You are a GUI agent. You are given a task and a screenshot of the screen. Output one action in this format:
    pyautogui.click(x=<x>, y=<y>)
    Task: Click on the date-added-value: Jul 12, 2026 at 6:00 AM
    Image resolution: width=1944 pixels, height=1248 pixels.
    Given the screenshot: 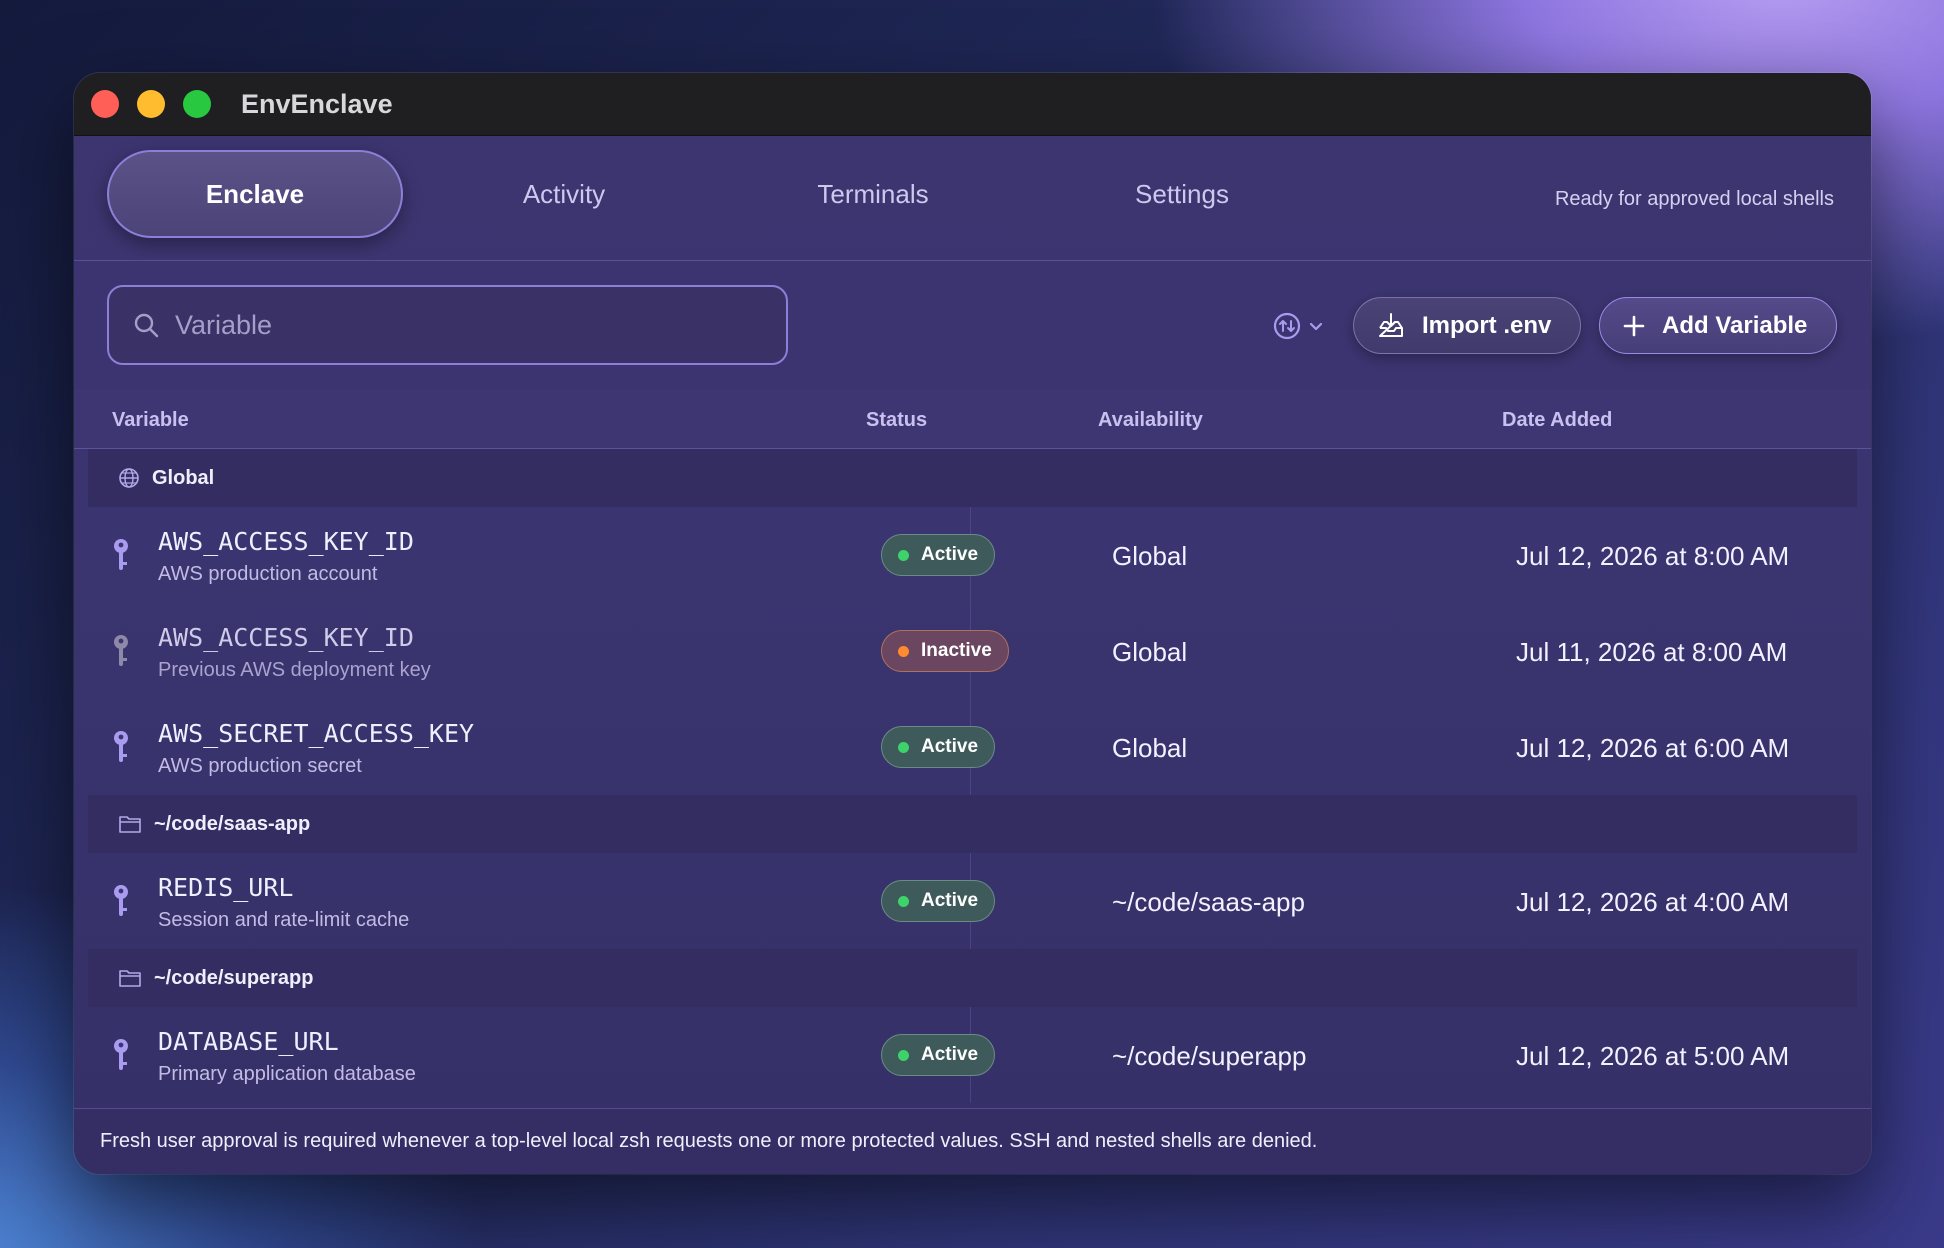 What is the action you would take?
    pyautogui.click(x=1653, y=748)
    